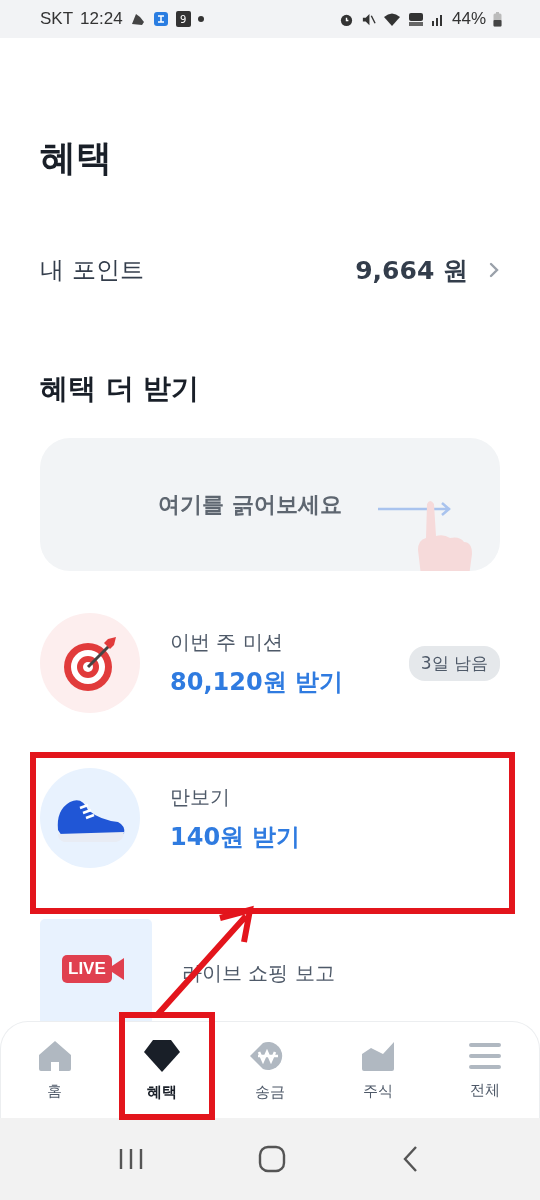 This screenshot has width=540, height=1200. What do you see at coordinates (76, 158) in the screenshot?
I see `page-title: 혜택` at bounding box center [76, 158].